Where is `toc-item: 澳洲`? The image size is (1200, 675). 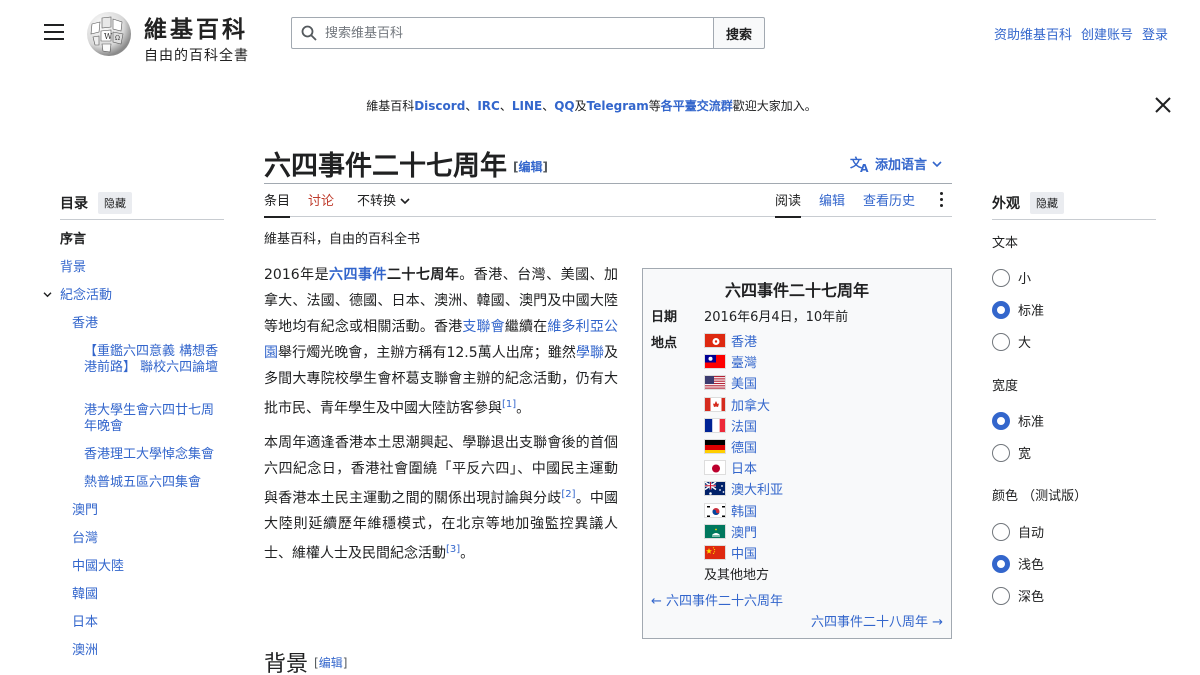 toc-item: 澳洲 is located at coordinates (148, 651).